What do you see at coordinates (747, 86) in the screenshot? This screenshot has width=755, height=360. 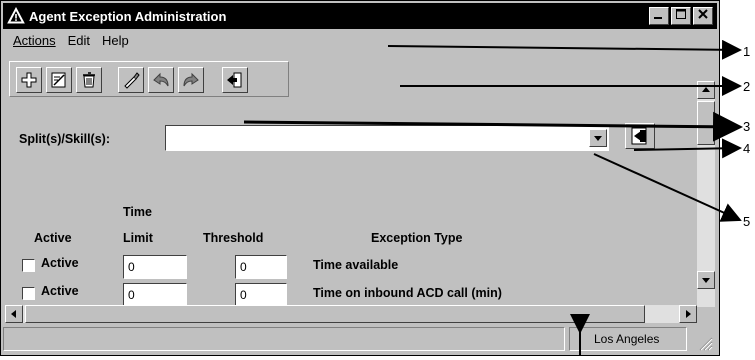 I see `callout-2: 2` at bounding box center [747, 86].